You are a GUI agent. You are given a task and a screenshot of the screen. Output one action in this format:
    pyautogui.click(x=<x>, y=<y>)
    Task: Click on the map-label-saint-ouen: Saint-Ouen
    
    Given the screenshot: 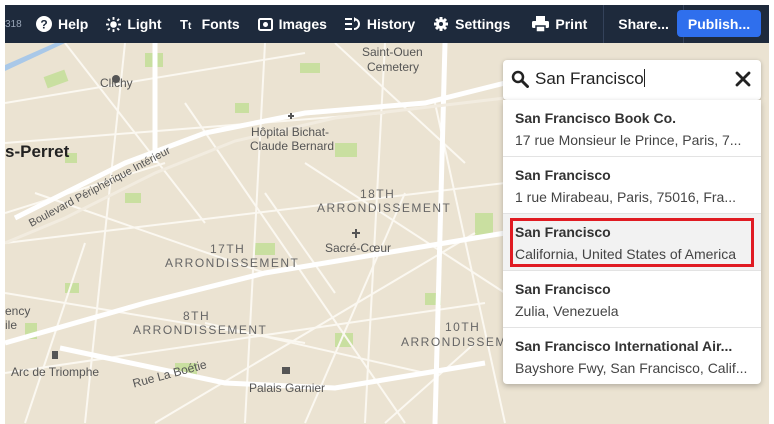 What is the action you would take?
    pyautogui.click(x=392, y=52)
    